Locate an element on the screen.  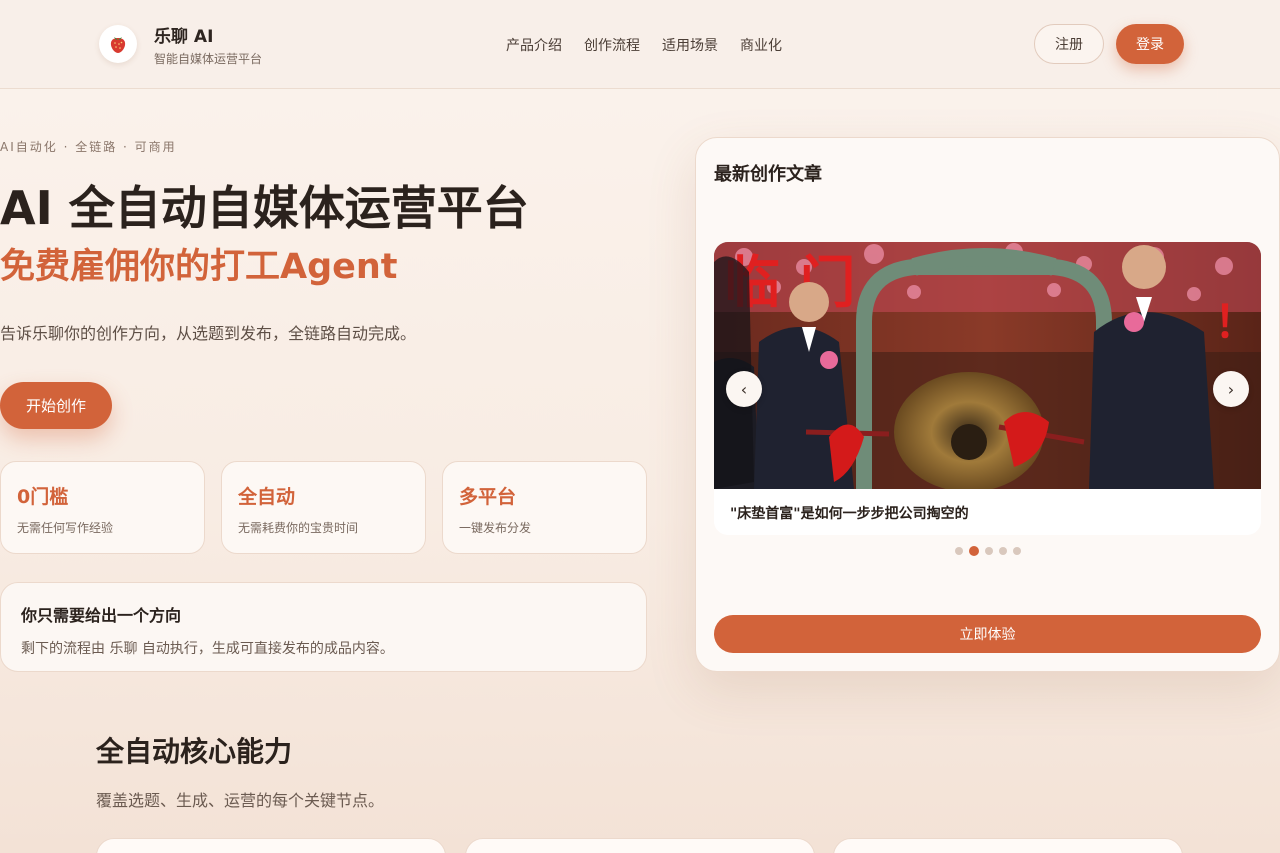
carousel-prev-button: ‹ is located at coordinates (744, 389).